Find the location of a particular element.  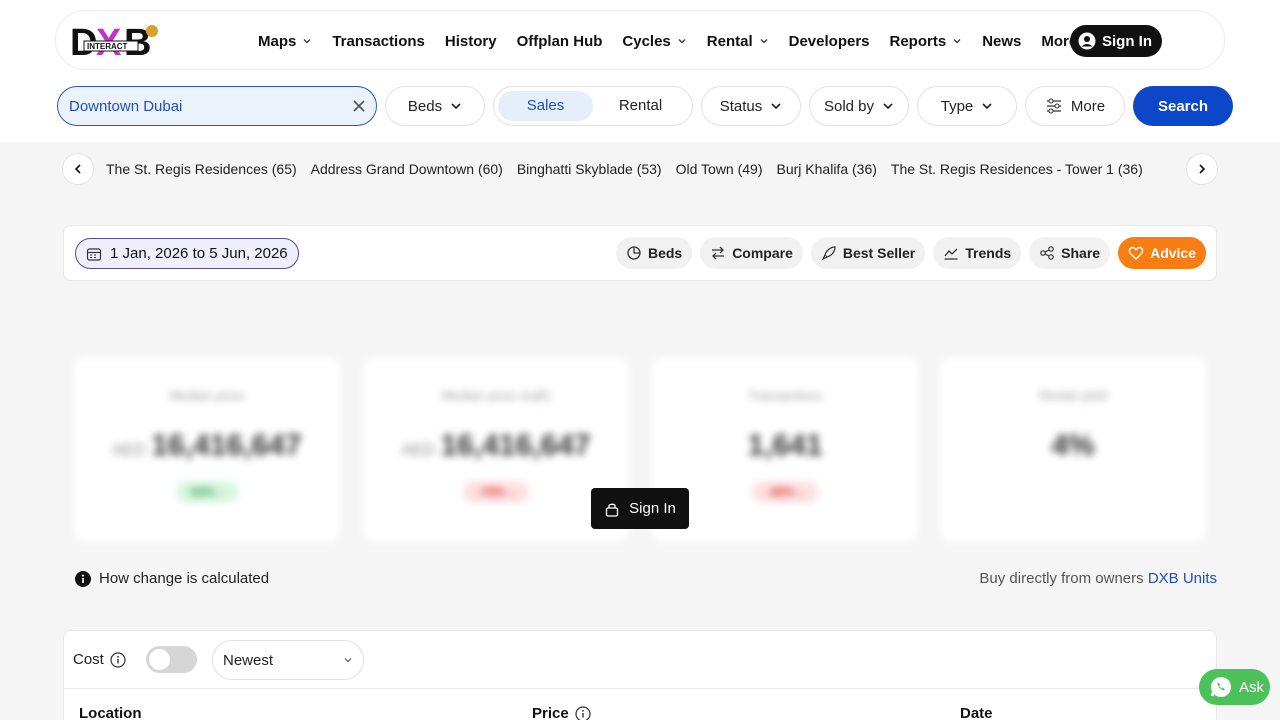

more-filters-label: More is located at coordinates (1088, 106).